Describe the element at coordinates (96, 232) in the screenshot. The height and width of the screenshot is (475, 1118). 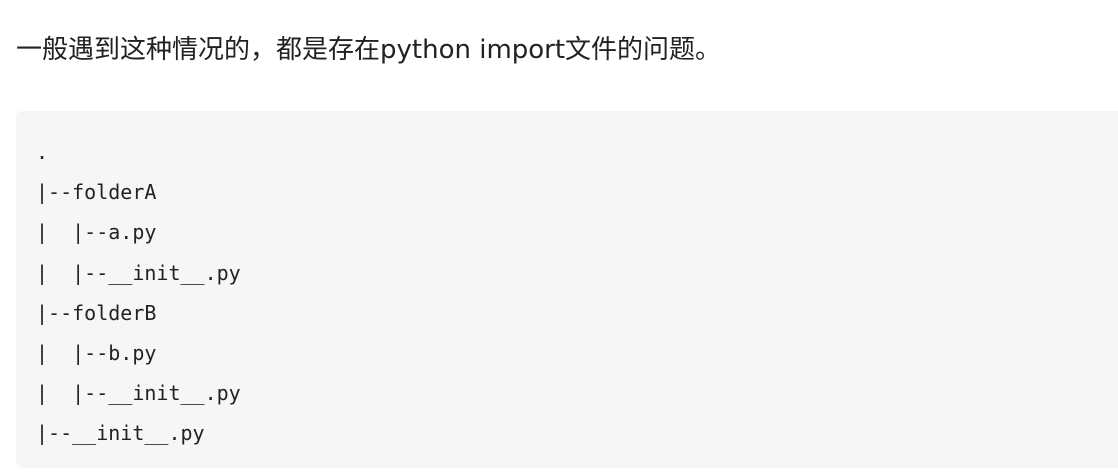
I see `code-line: | |--a.py` at that location.